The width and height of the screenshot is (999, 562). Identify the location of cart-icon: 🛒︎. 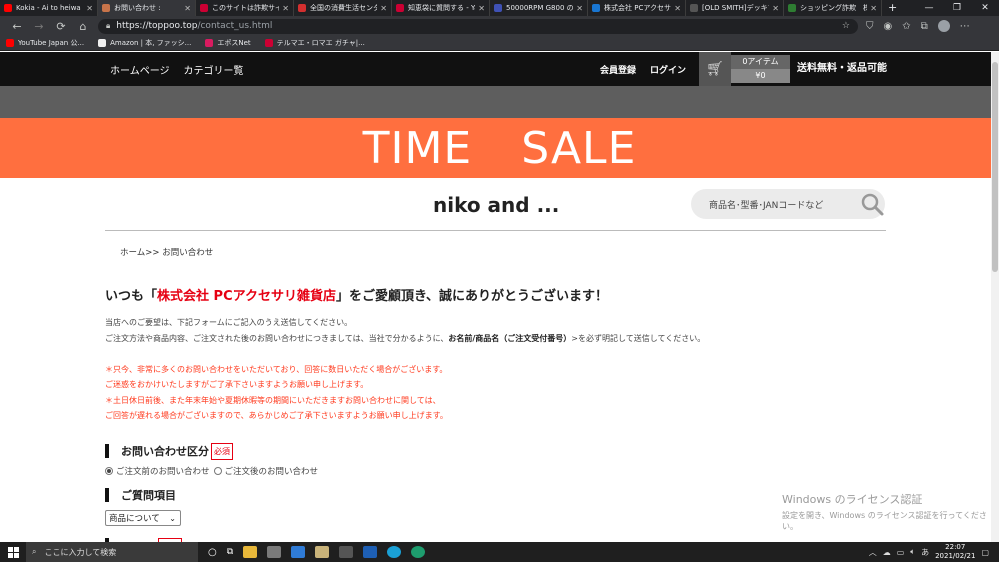
(715, 69).